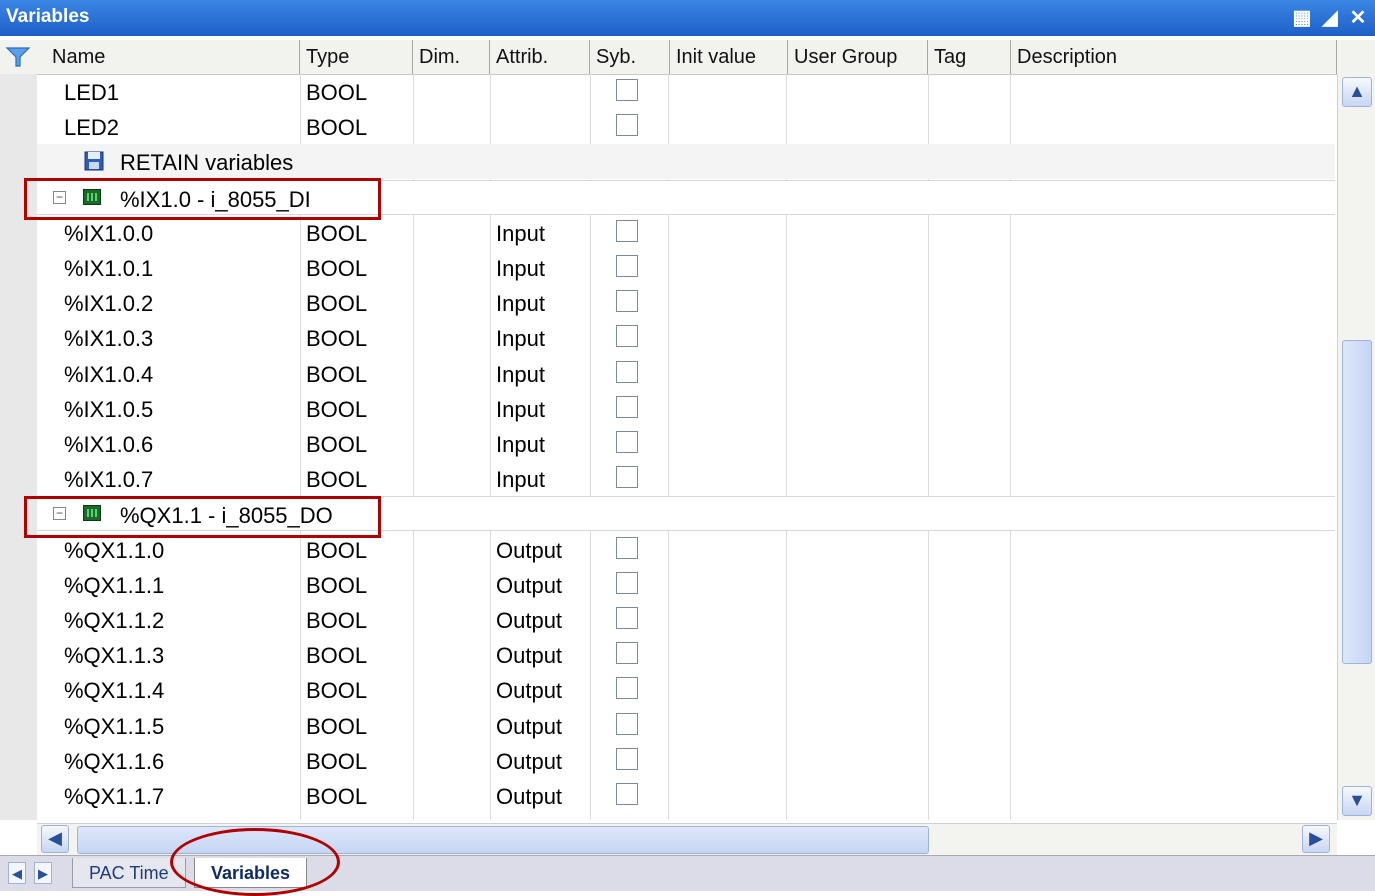 The width and height of the screenshot is (1375, 896). Describe the element at coordinates (686, 91) in the screenshot. I see `table-row: LED1 BOOL` at that location.